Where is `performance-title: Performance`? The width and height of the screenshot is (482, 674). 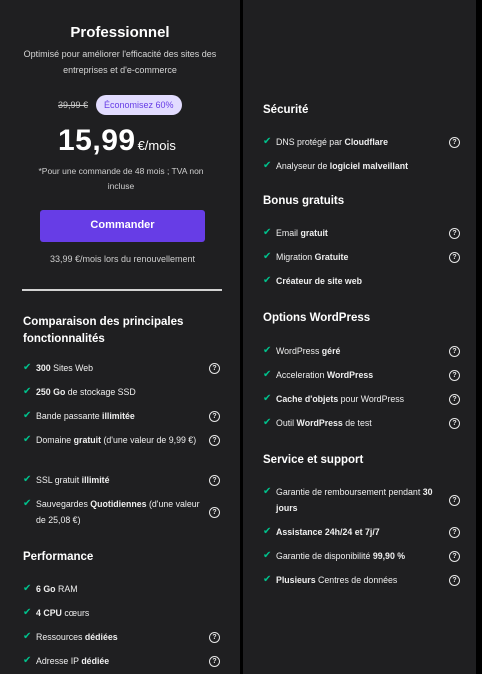 performance-title: Performance is located at coordinates (58, 557).